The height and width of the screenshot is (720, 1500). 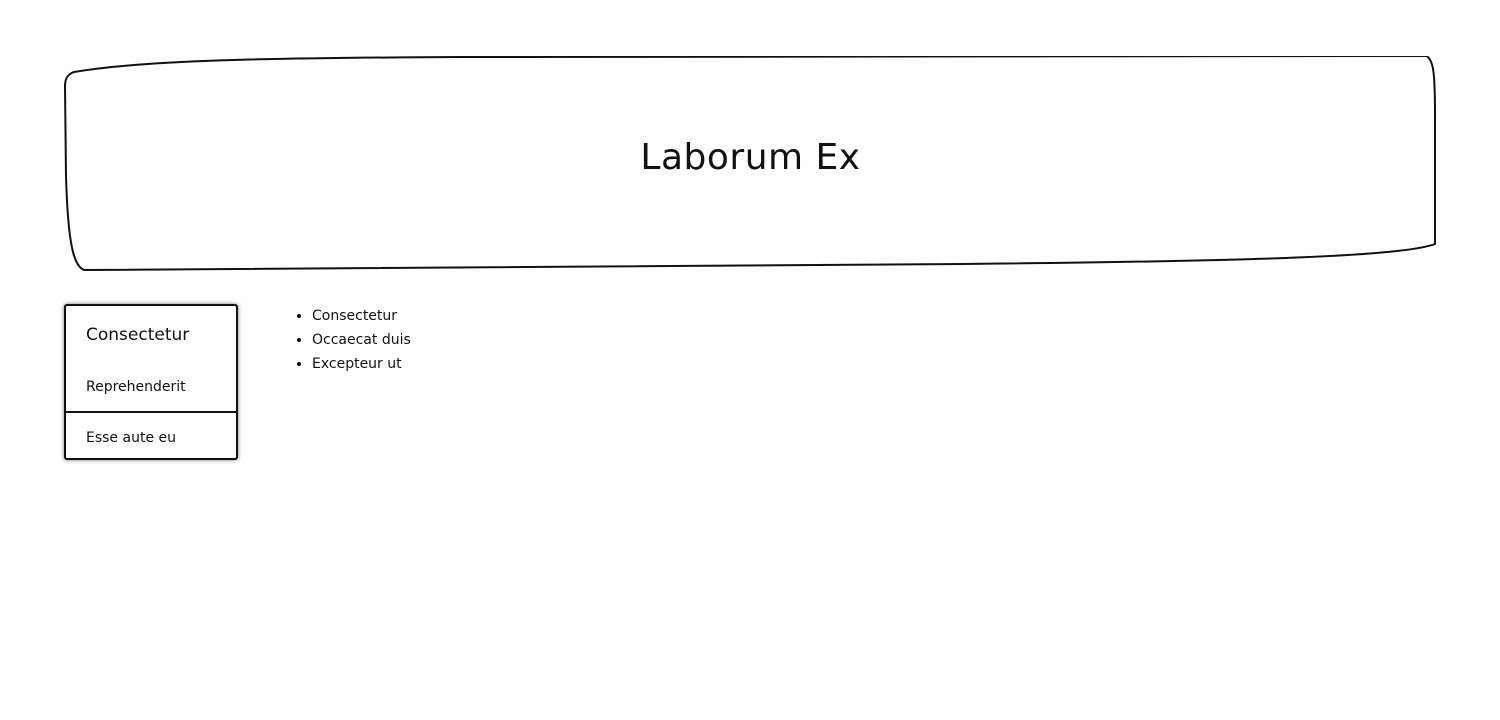 I want to click on card-footer-item: Esse aute eu, so click(x=131, y=438).